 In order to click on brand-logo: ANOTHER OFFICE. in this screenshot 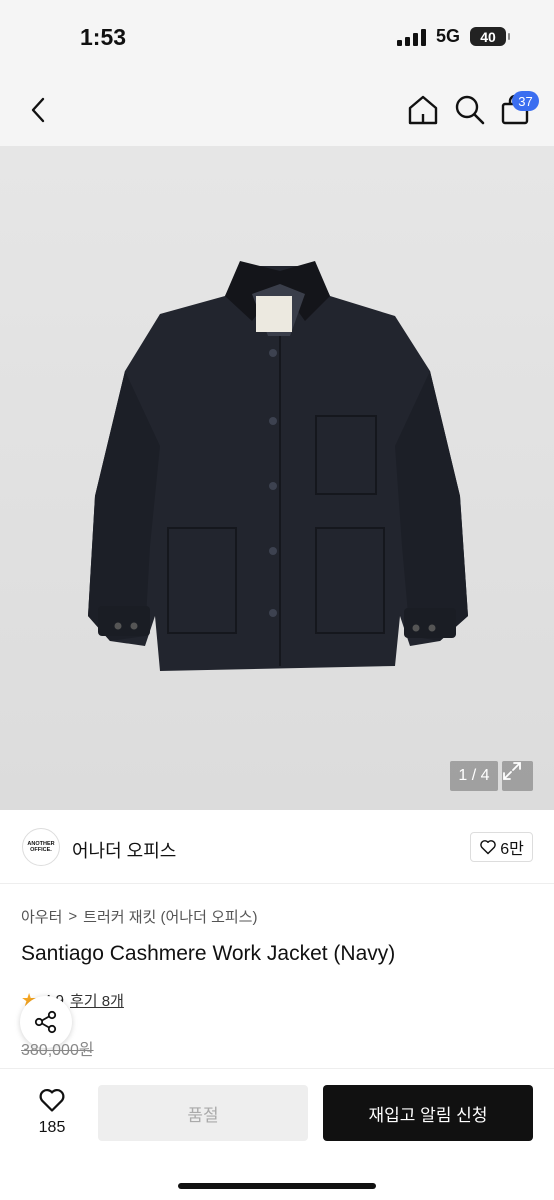, I will do `click(41, 847)`.